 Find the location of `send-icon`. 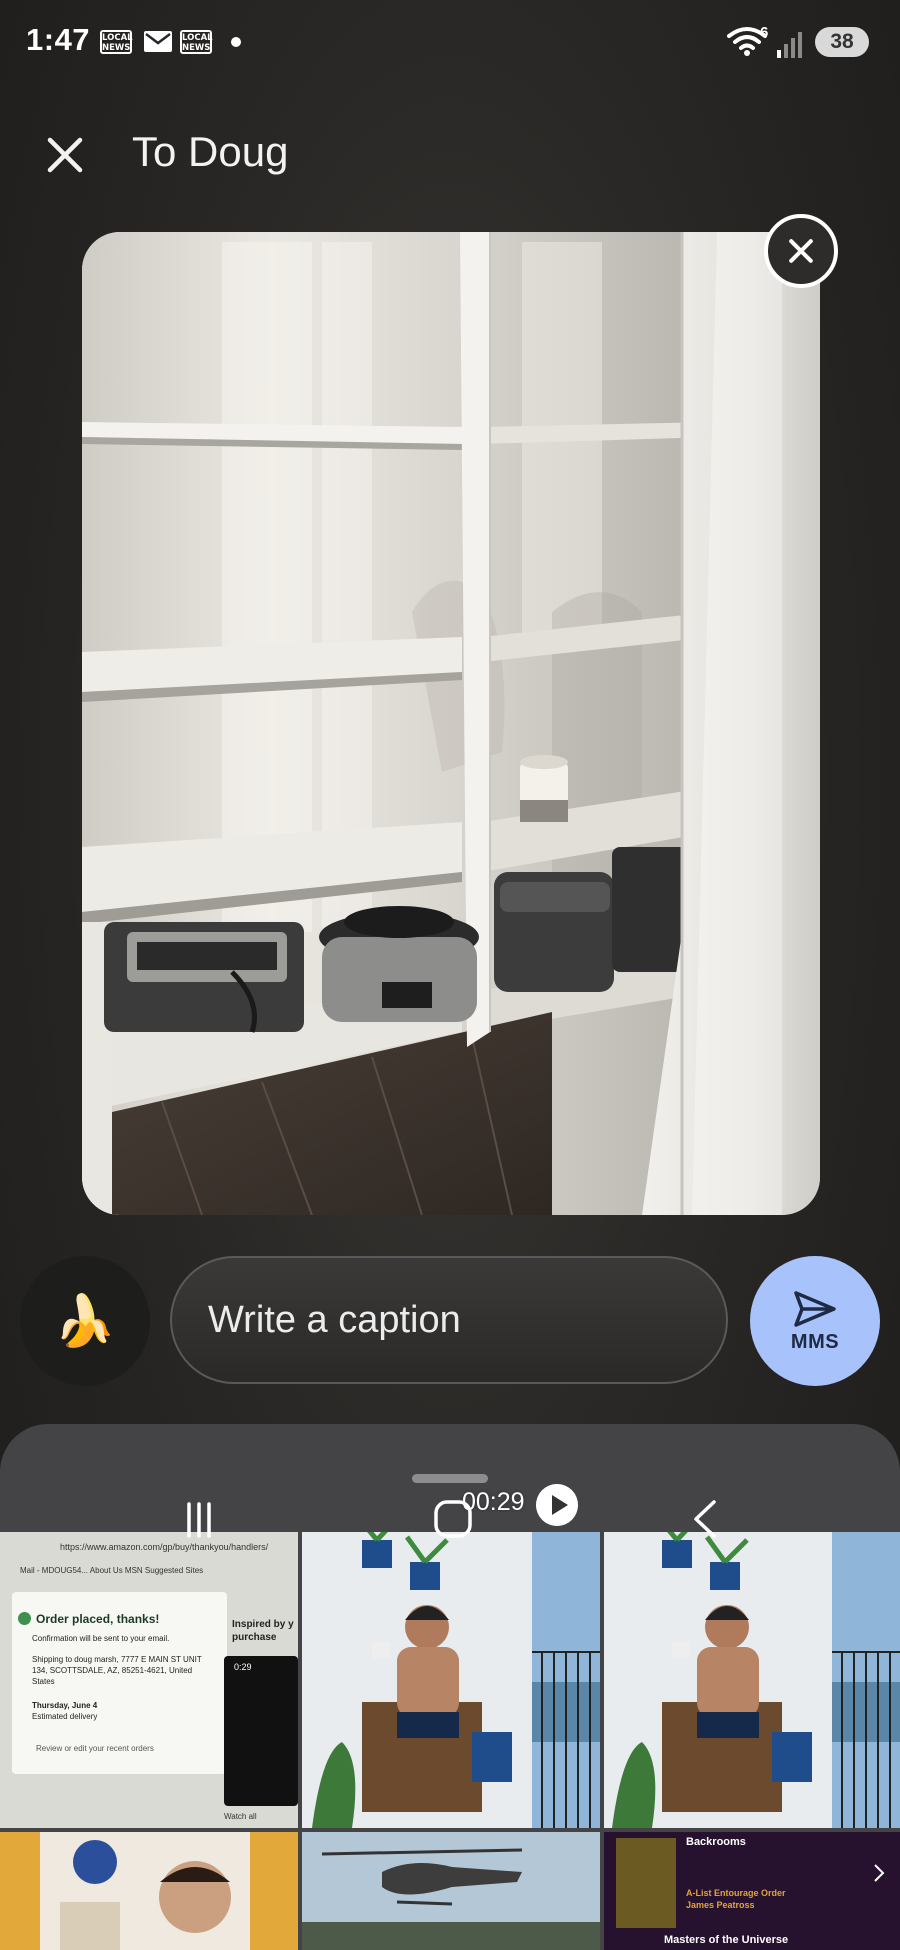

send-icon is located at coordinates (815, 1308).